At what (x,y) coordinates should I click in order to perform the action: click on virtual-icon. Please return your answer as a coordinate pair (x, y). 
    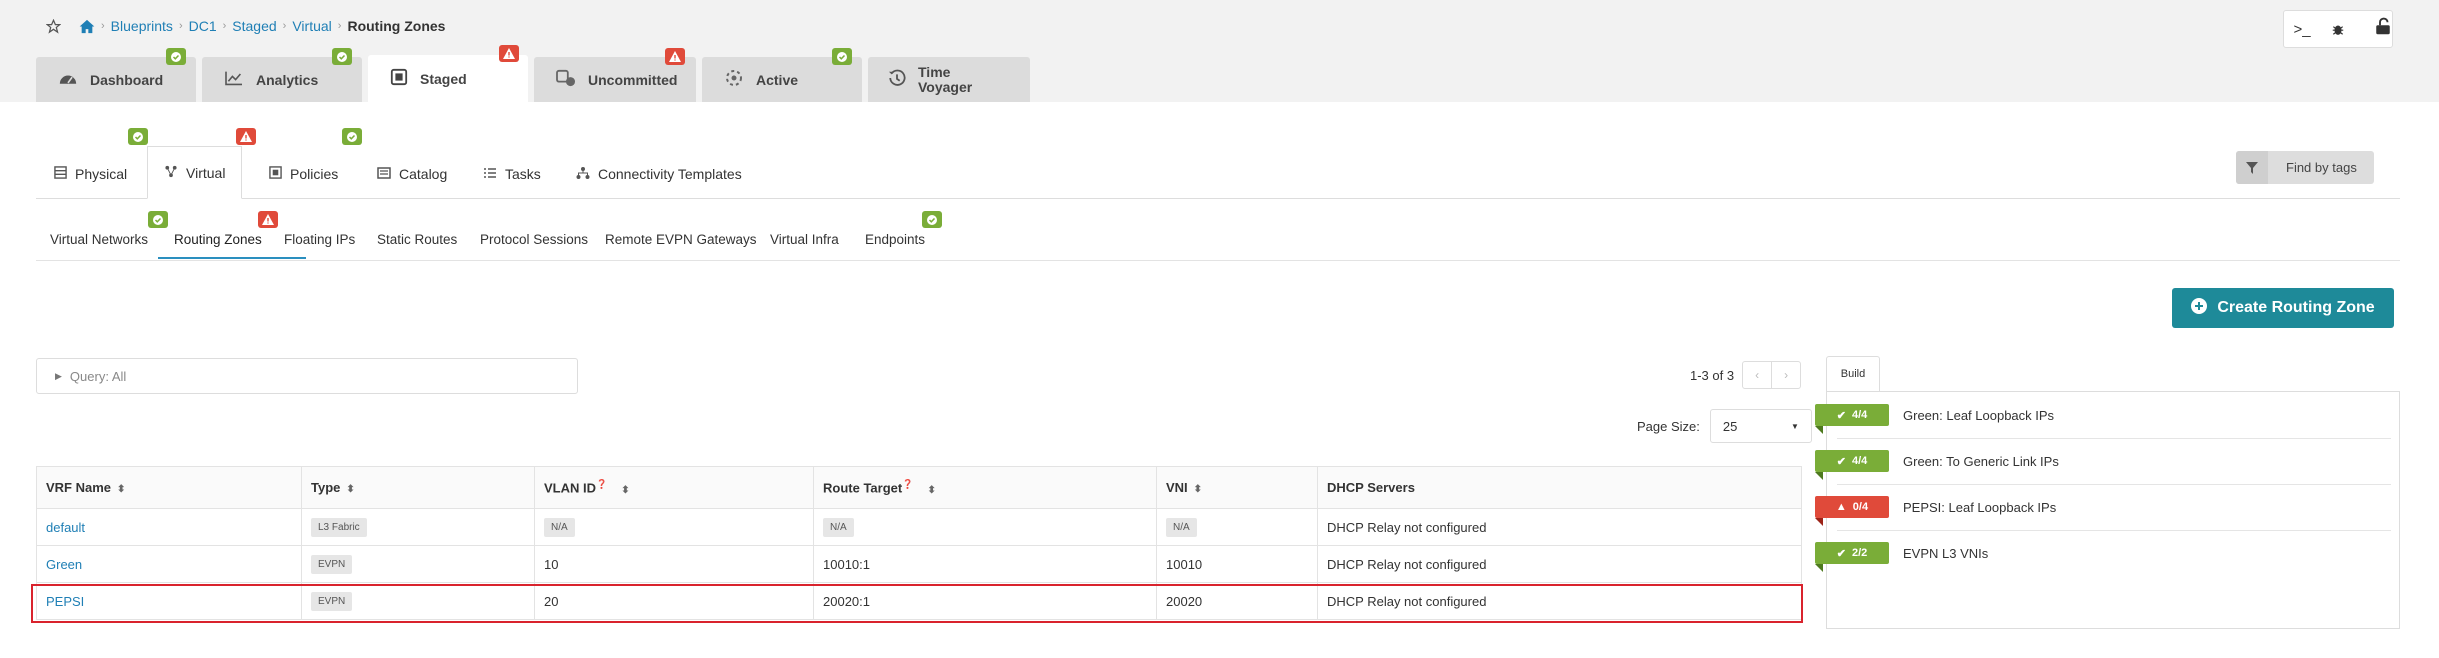
    Looking at the image, I should click on (171, 173).